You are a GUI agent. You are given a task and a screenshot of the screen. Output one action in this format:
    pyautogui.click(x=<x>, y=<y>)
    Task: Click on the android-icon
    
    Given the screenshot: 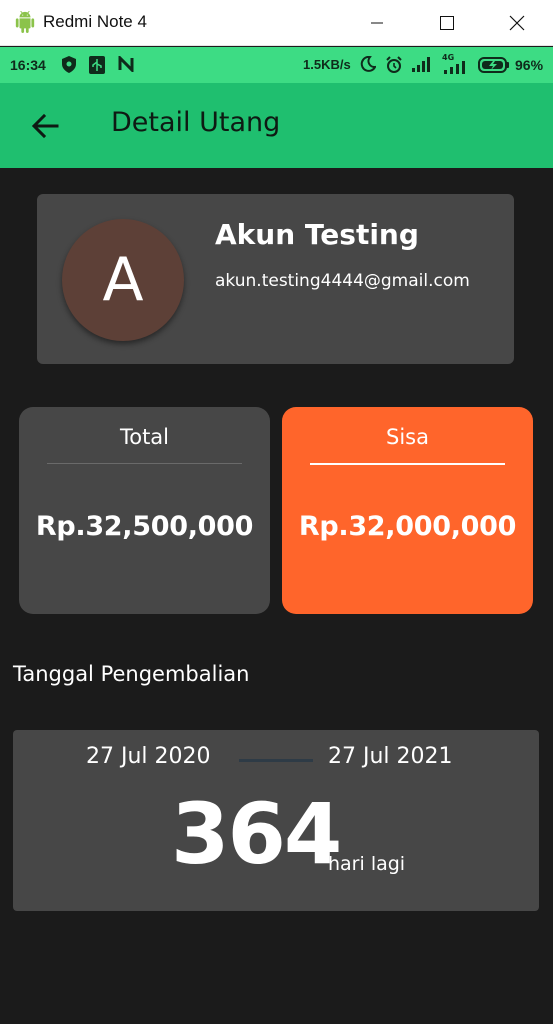 What is the action you would take?
    pyautogui.click(x=25, y=22)
    